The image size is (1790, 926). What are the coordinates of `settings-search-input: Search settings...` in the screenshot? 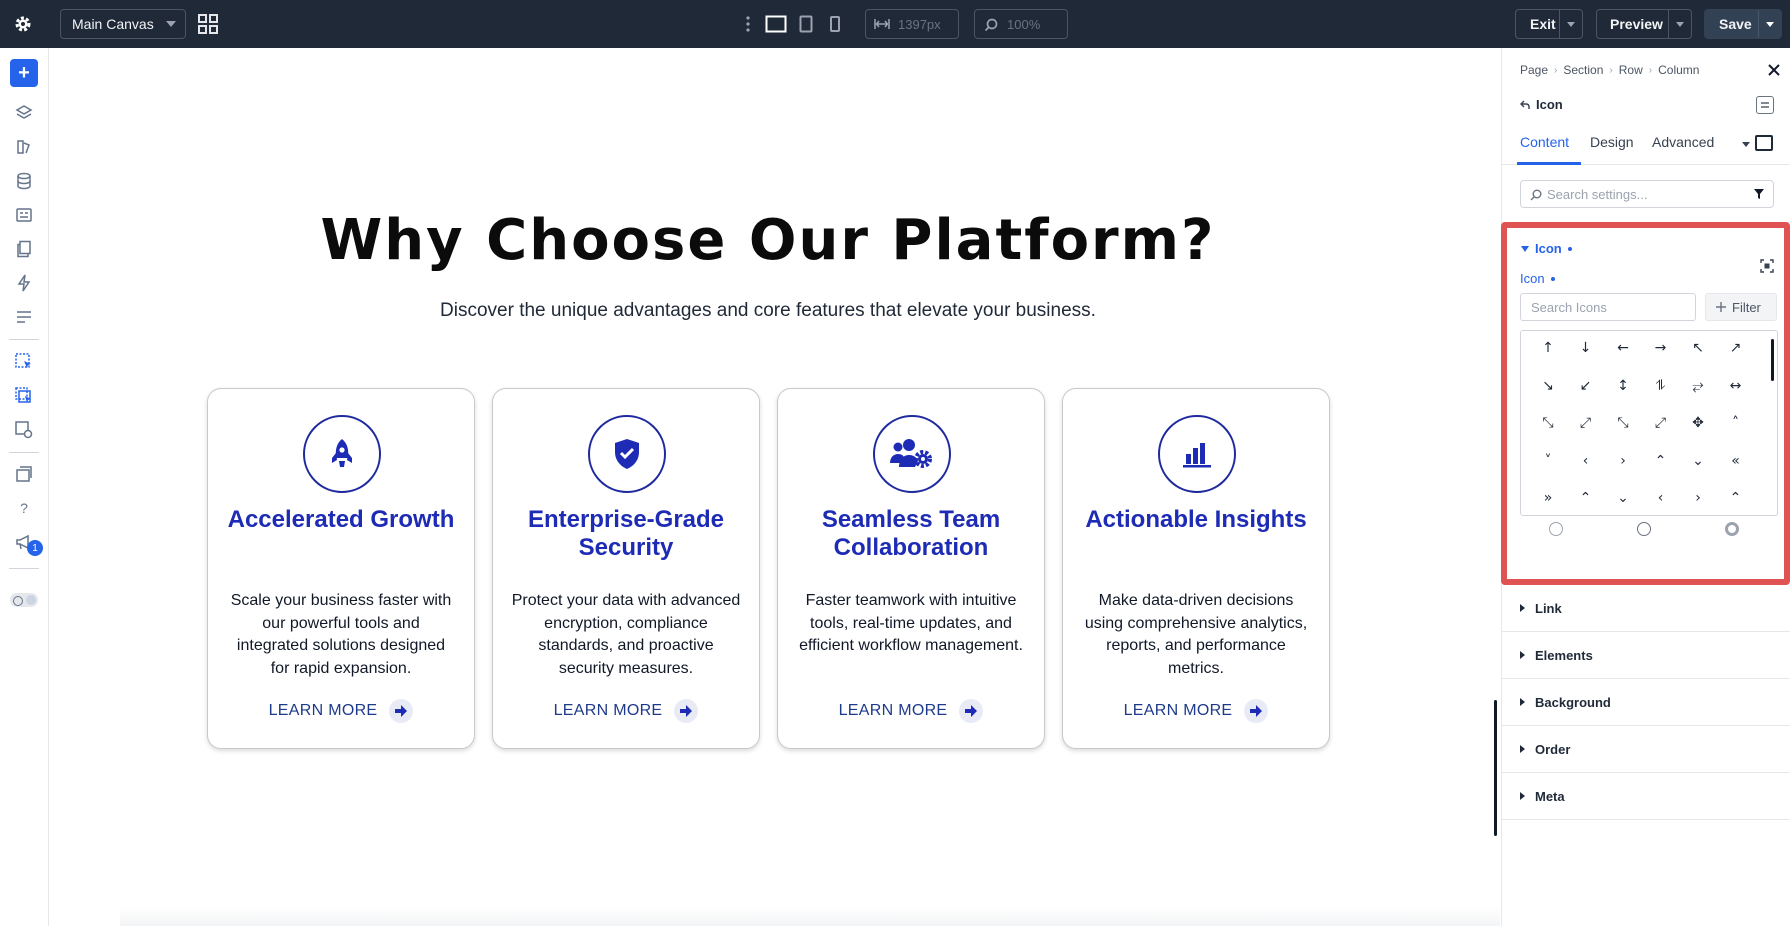 It's located at (1647, 194).